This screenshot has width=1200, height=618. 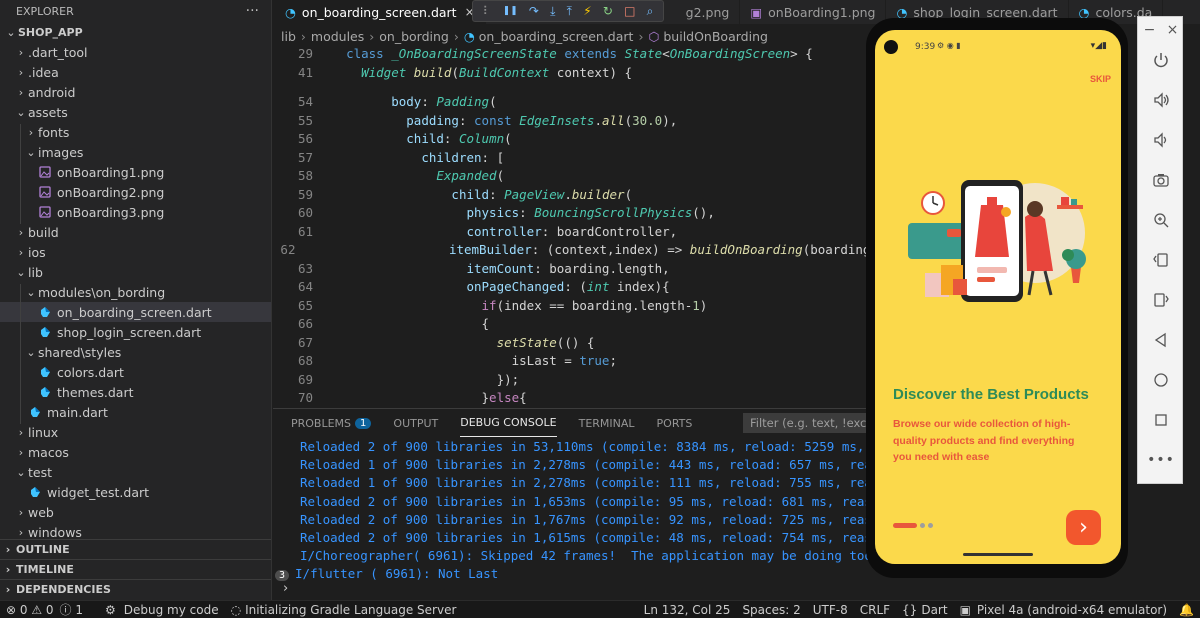 What do you see at coordinates (583, 362) in the screenshot?
I see `code-line: 68 isLast = true;` at bounding box center [583, 362].